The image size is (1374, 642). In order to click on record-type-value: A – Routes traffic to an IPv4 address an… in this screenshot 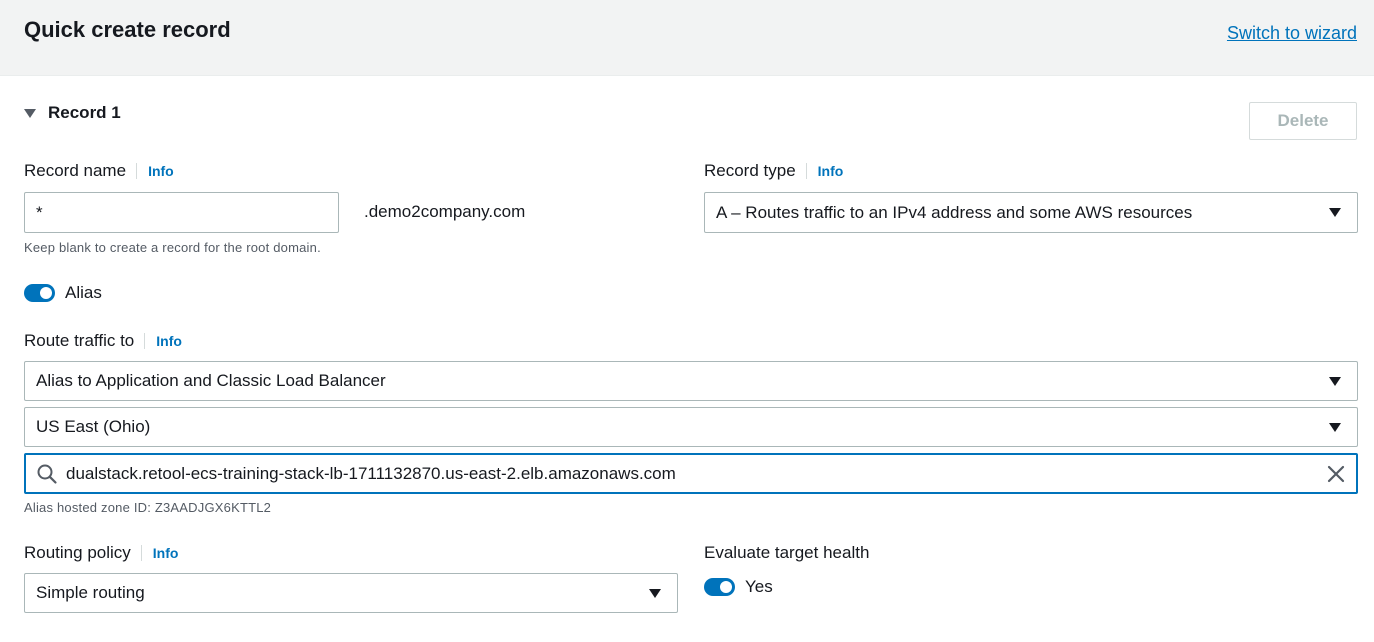, I will do `click(954, 212)`.